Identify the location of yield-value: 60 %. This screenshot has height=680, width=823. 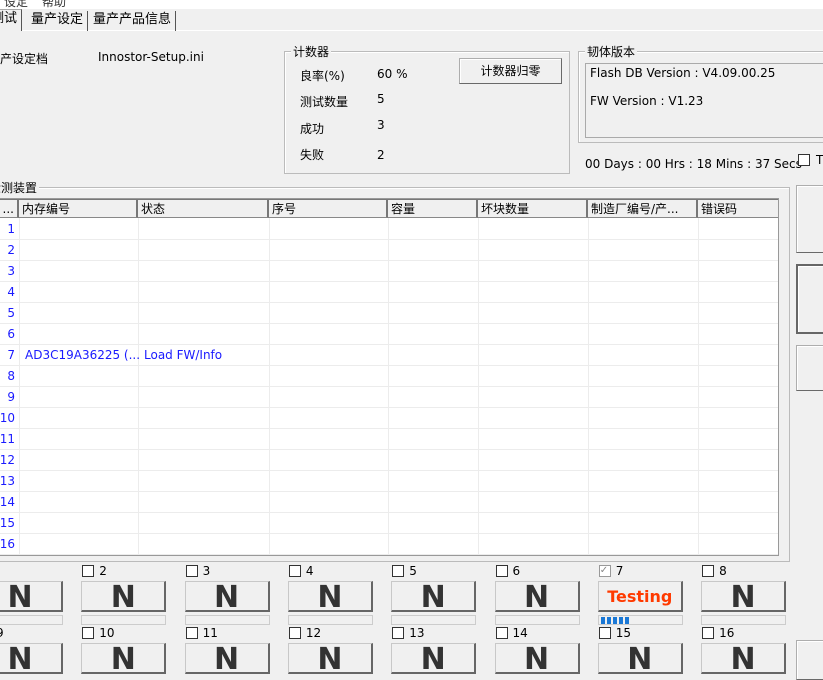
(392, 74).